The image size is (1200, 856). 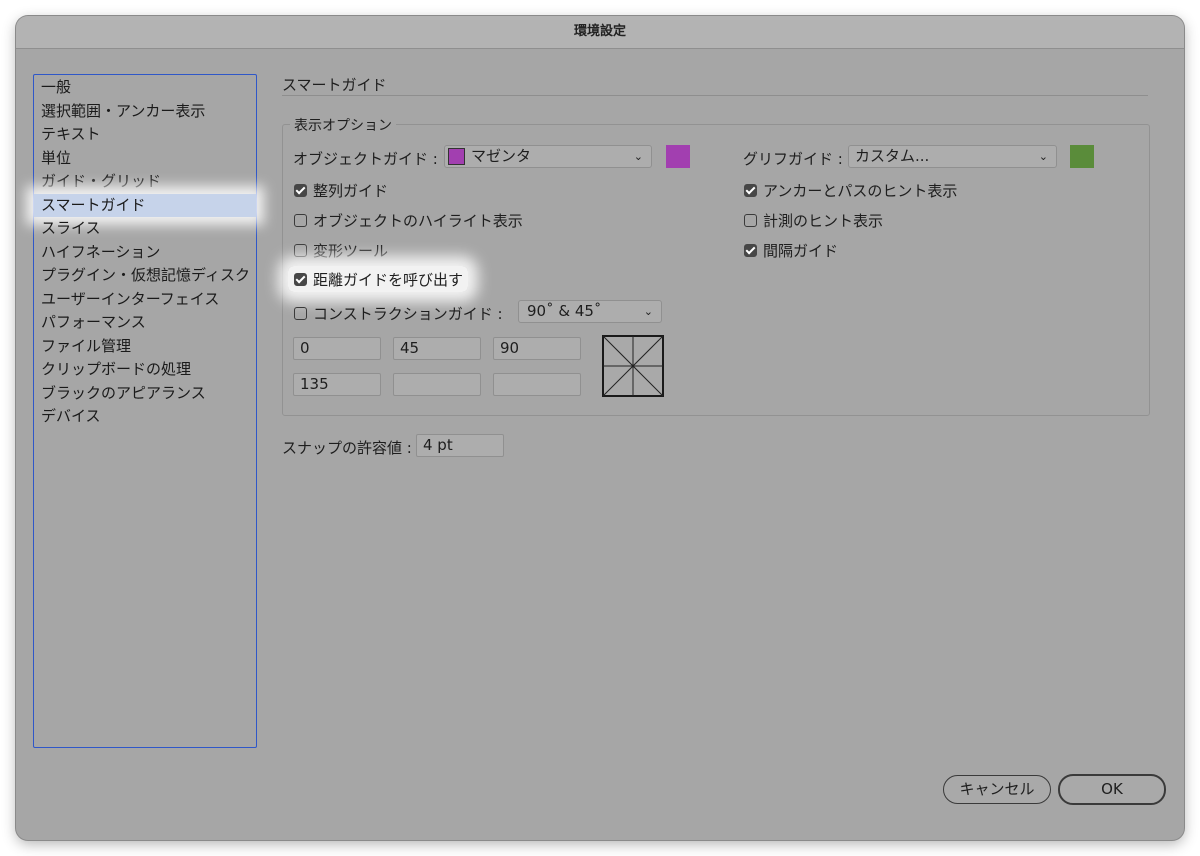 I want to click on checkbox-transform-tools: 変形ツール, so click(x=341, y=250).